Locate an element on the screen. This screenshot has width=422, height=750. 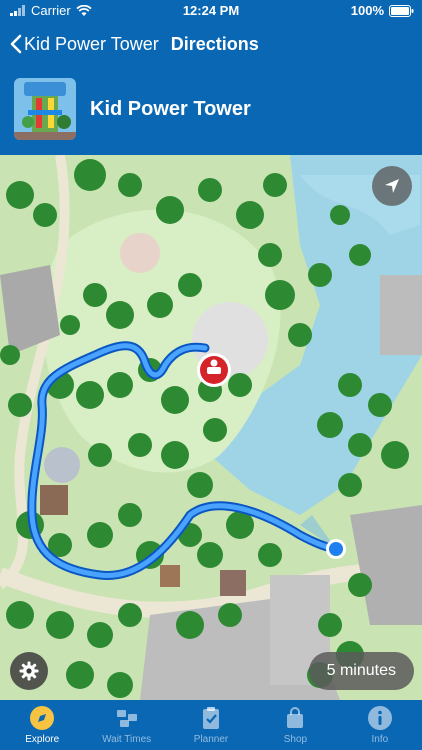
battery-info: 100% is located at coordinates (382, 10).